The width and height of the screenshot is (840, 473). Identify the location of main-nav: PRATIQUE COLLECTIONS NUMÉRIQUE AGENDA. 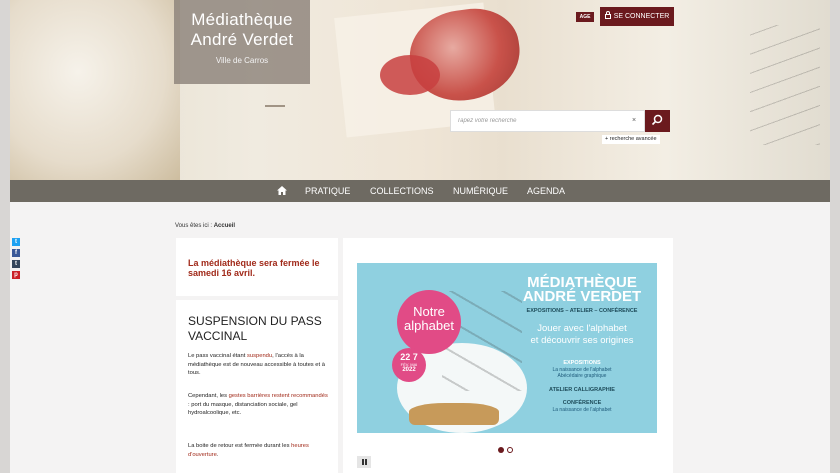
(420, 191).